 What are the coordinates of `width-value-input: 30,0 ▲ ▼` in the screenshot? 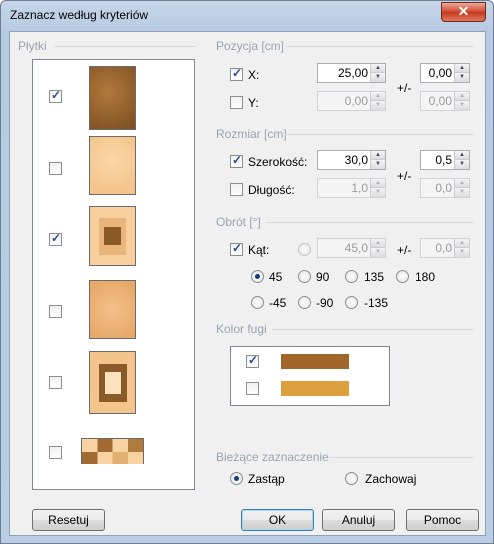 It's located at (351, 160).